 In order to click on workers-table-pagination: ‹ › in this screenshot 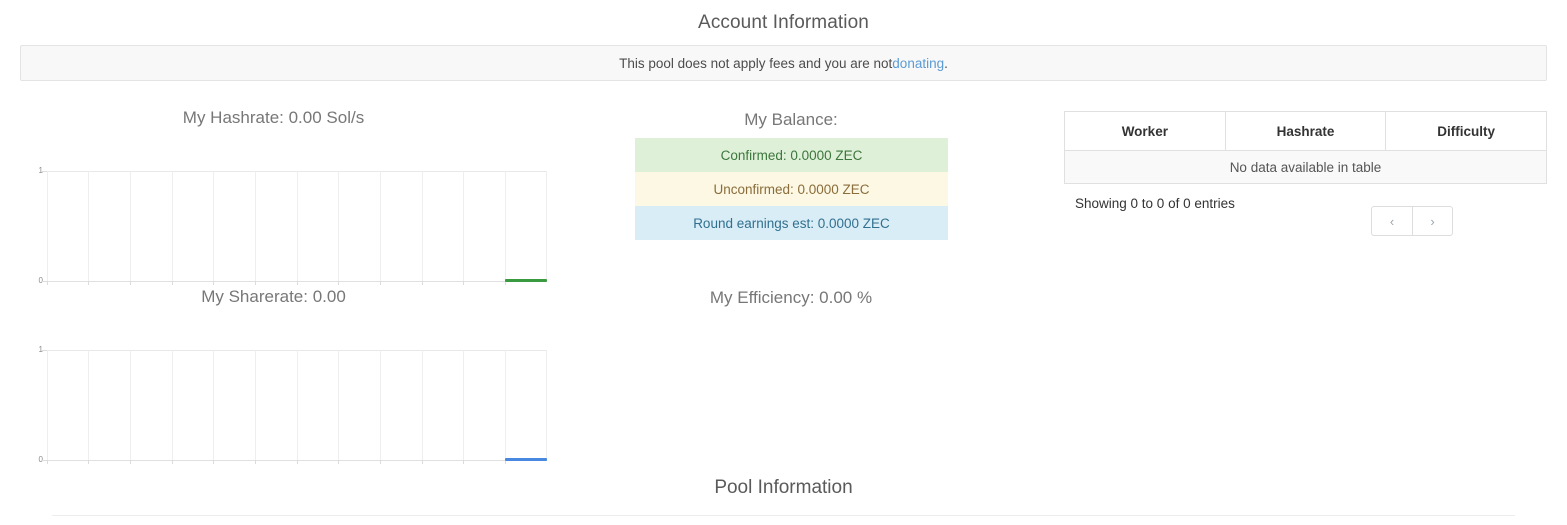, I will do `click(1412, 221)`.